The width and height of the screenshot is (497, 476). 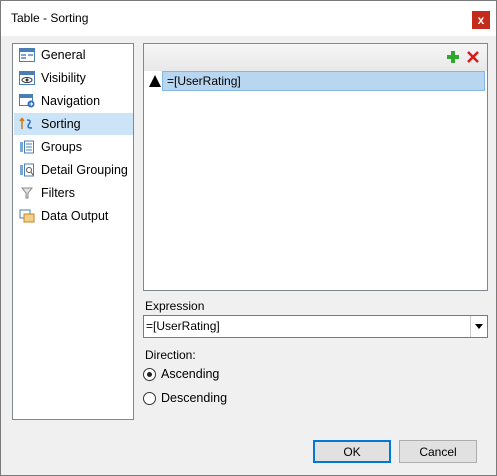 What do you see at coordinates (473, 57) in the screenshot?
I see `delete-icon` at bounding box center [473, 57].